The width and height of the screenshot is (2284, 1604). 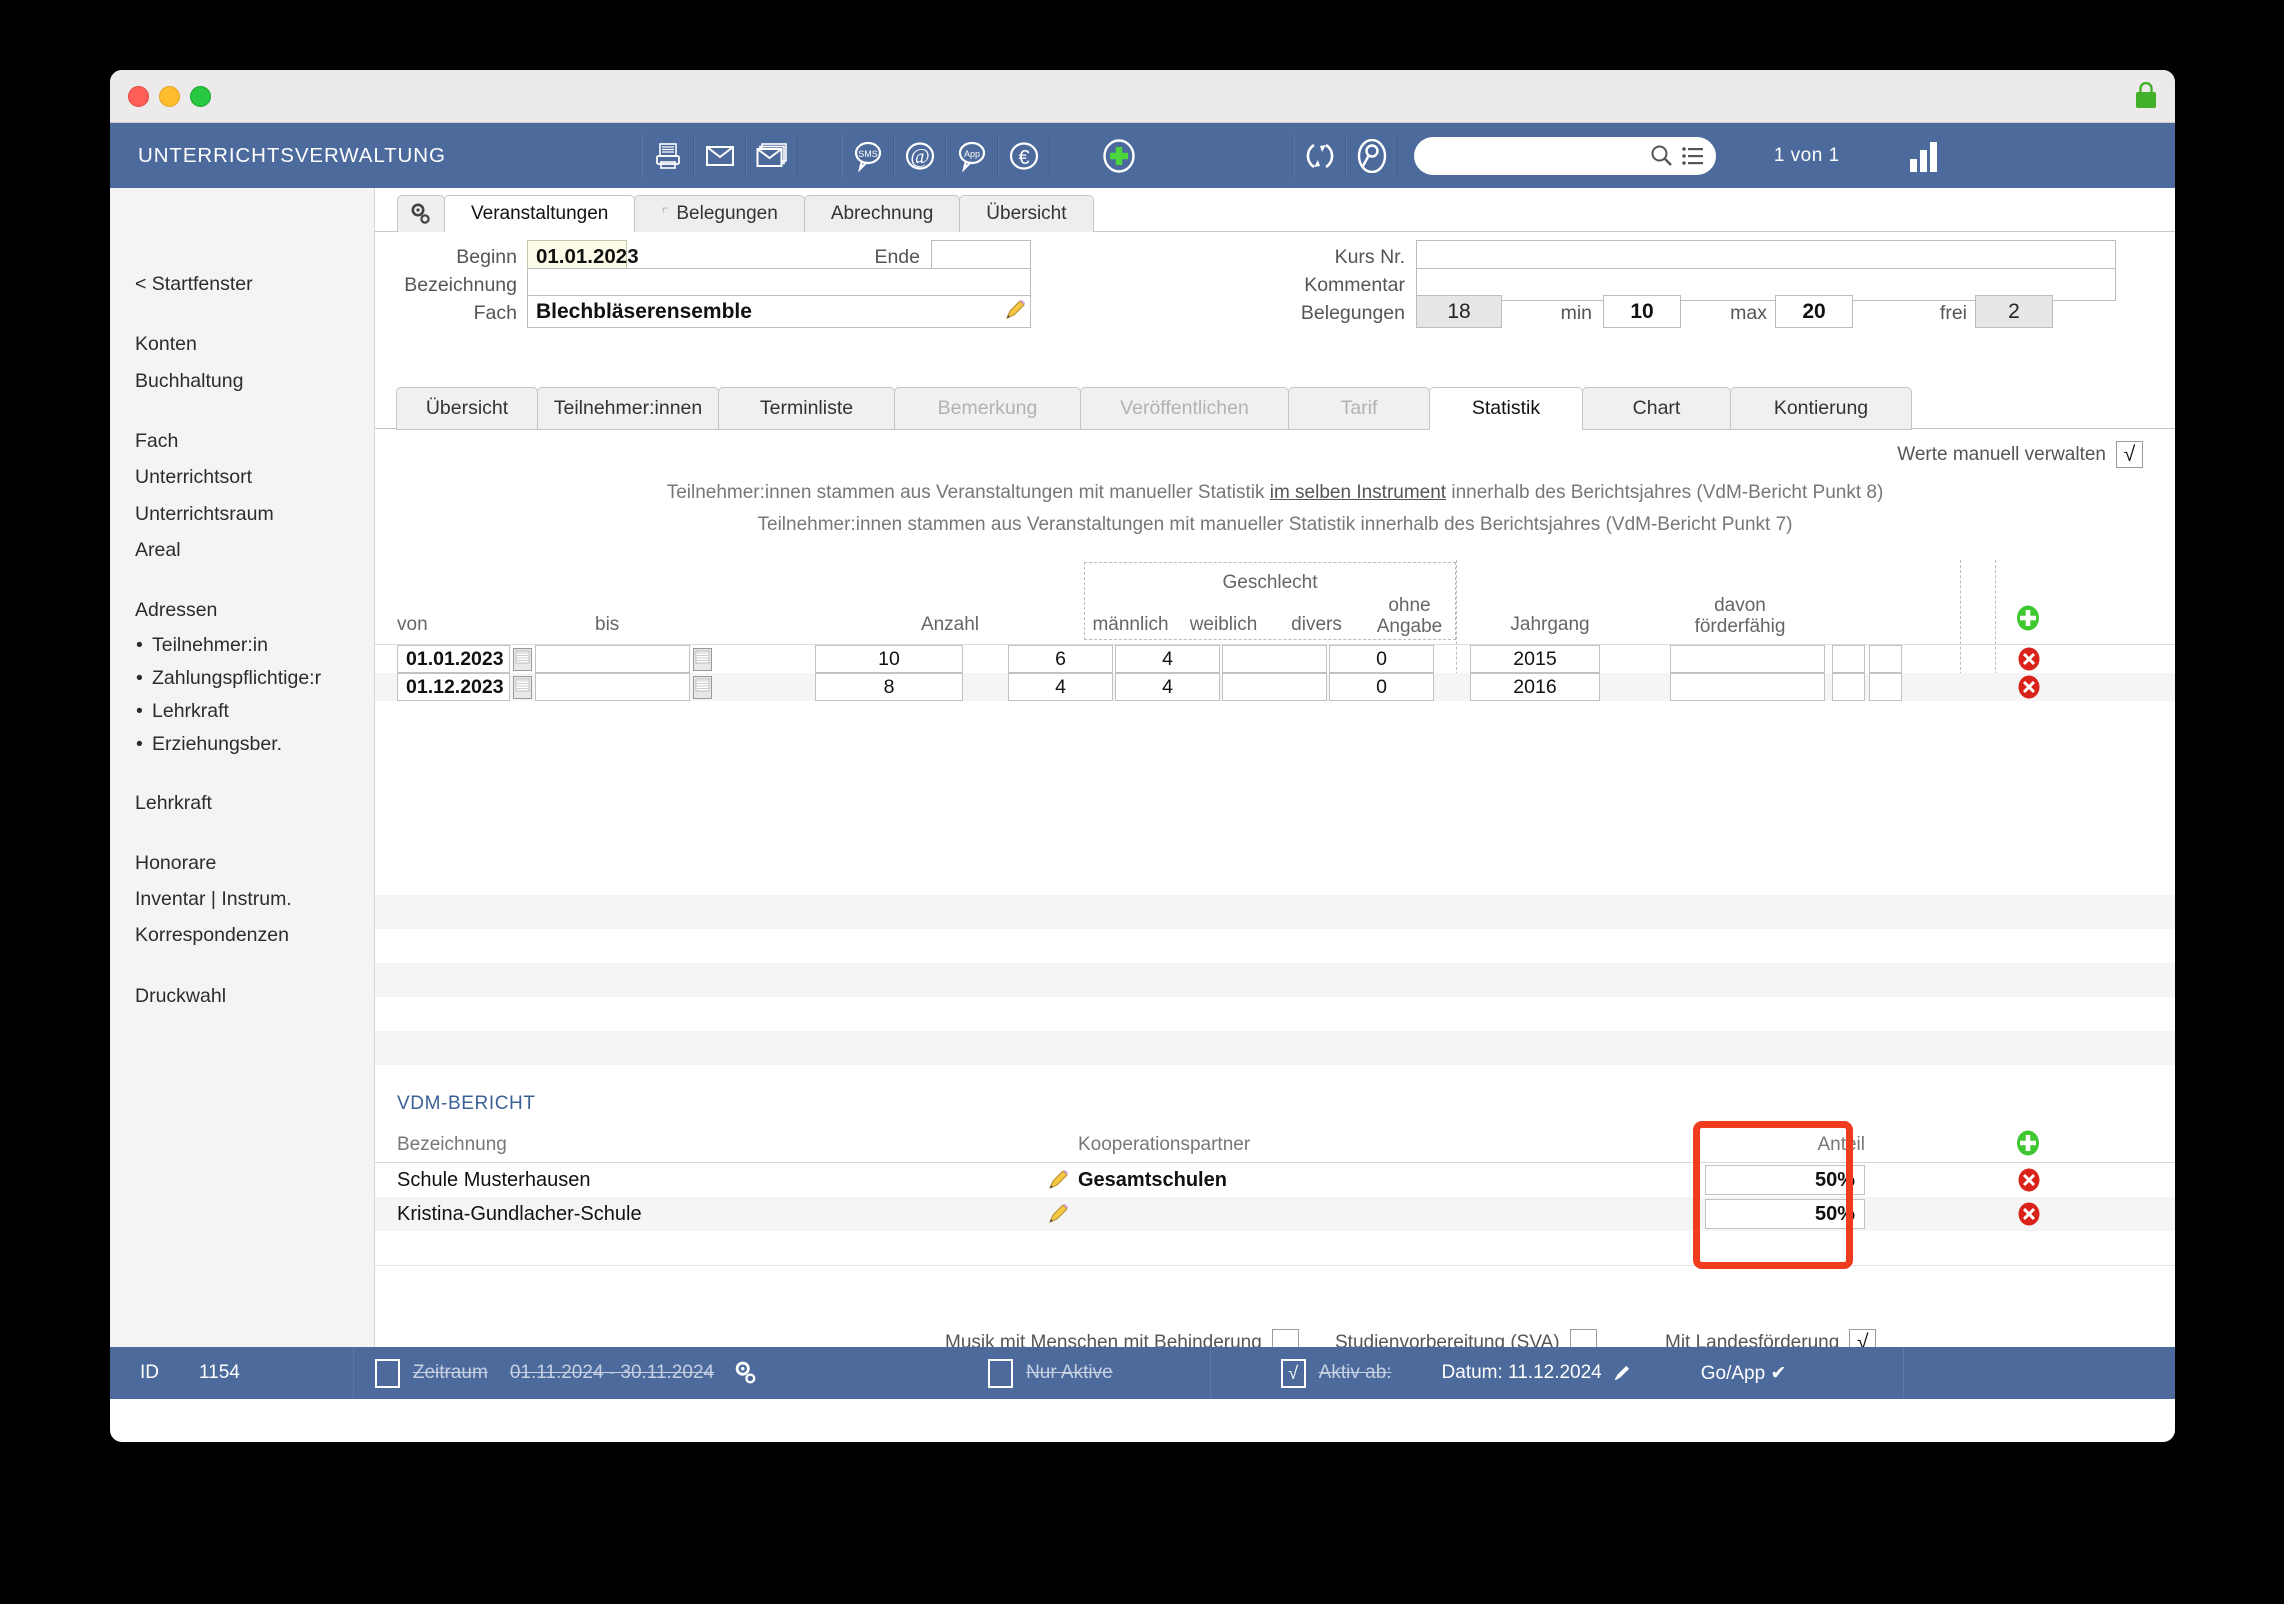 I want to click on envelope-icon, so click(x=719, y=155).